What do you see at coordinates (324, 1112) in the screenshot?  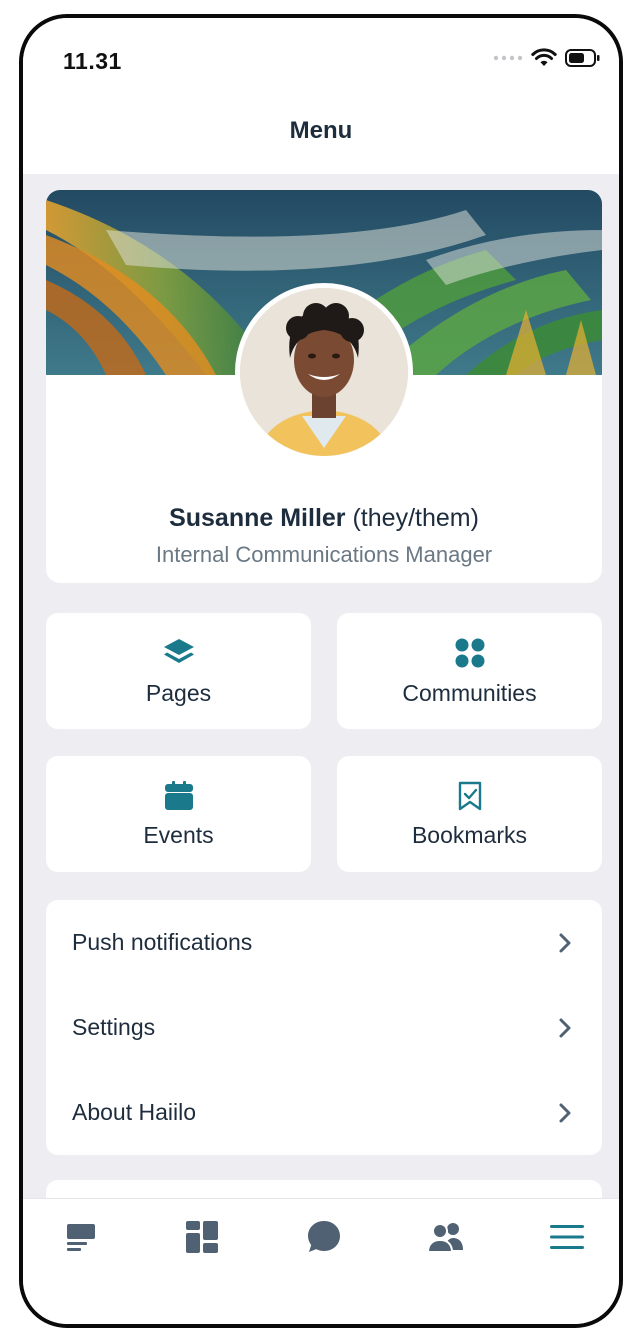 I see `menu-item-about: About Haiilo` at bounding box center [324, 1112].